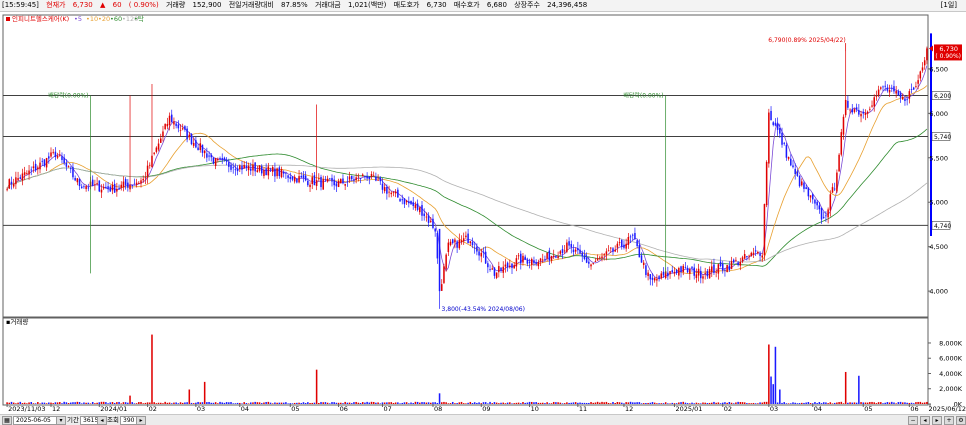 The image size is (966, 425). What do you see at coordinates (868, 409) in the screenshot?
I see `x-tick-label: 05` at bounding box center [868, 409].